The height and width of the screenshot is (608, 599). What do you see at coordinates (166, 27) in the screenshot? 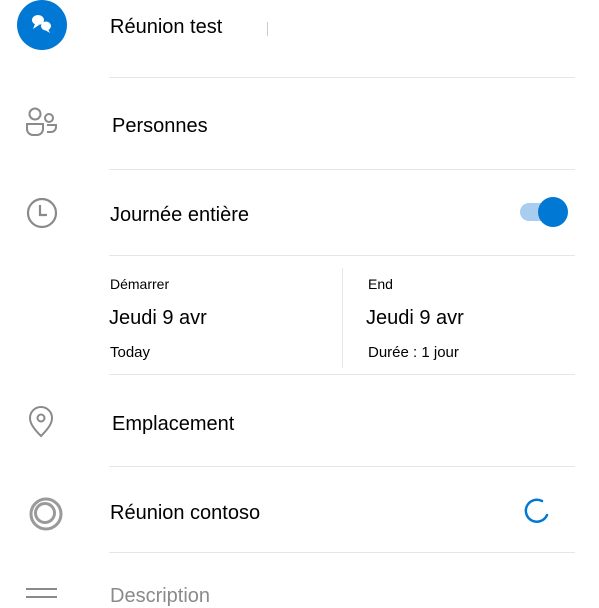
I see `title-input: Réunion test` at bounding box center [166, 27].